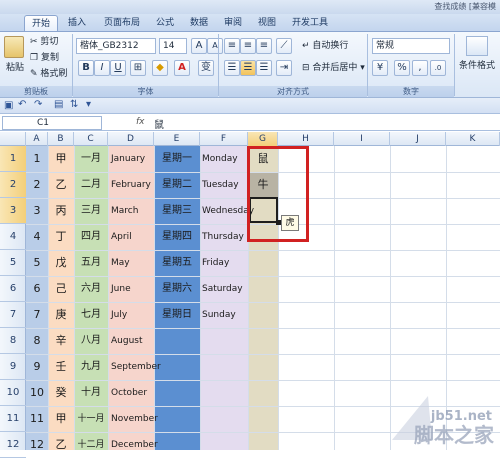 The width and height of the screenshot is (500, 458). What do you see at coordinates (37, 159) in the screenshot?
I see `cell: 1` at bounding box center [37, 159].